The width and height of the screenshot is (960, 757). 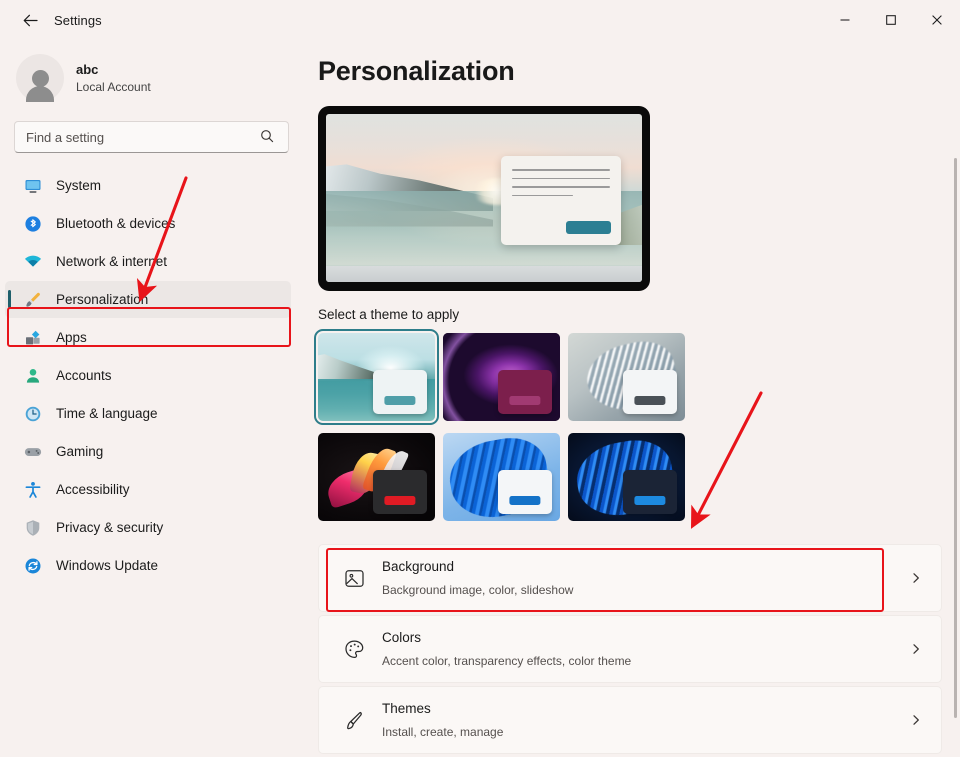 What do you see at coordinates (32, 337) in the screenshot?
I see `apps-icon` at bounding box center [32, 337].